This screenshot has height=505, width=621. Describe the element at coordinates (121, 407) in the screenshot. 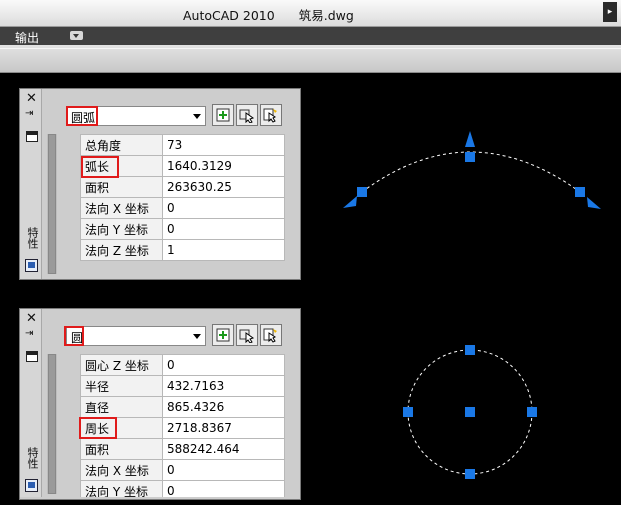

I see `property-key: 直径` at that location.